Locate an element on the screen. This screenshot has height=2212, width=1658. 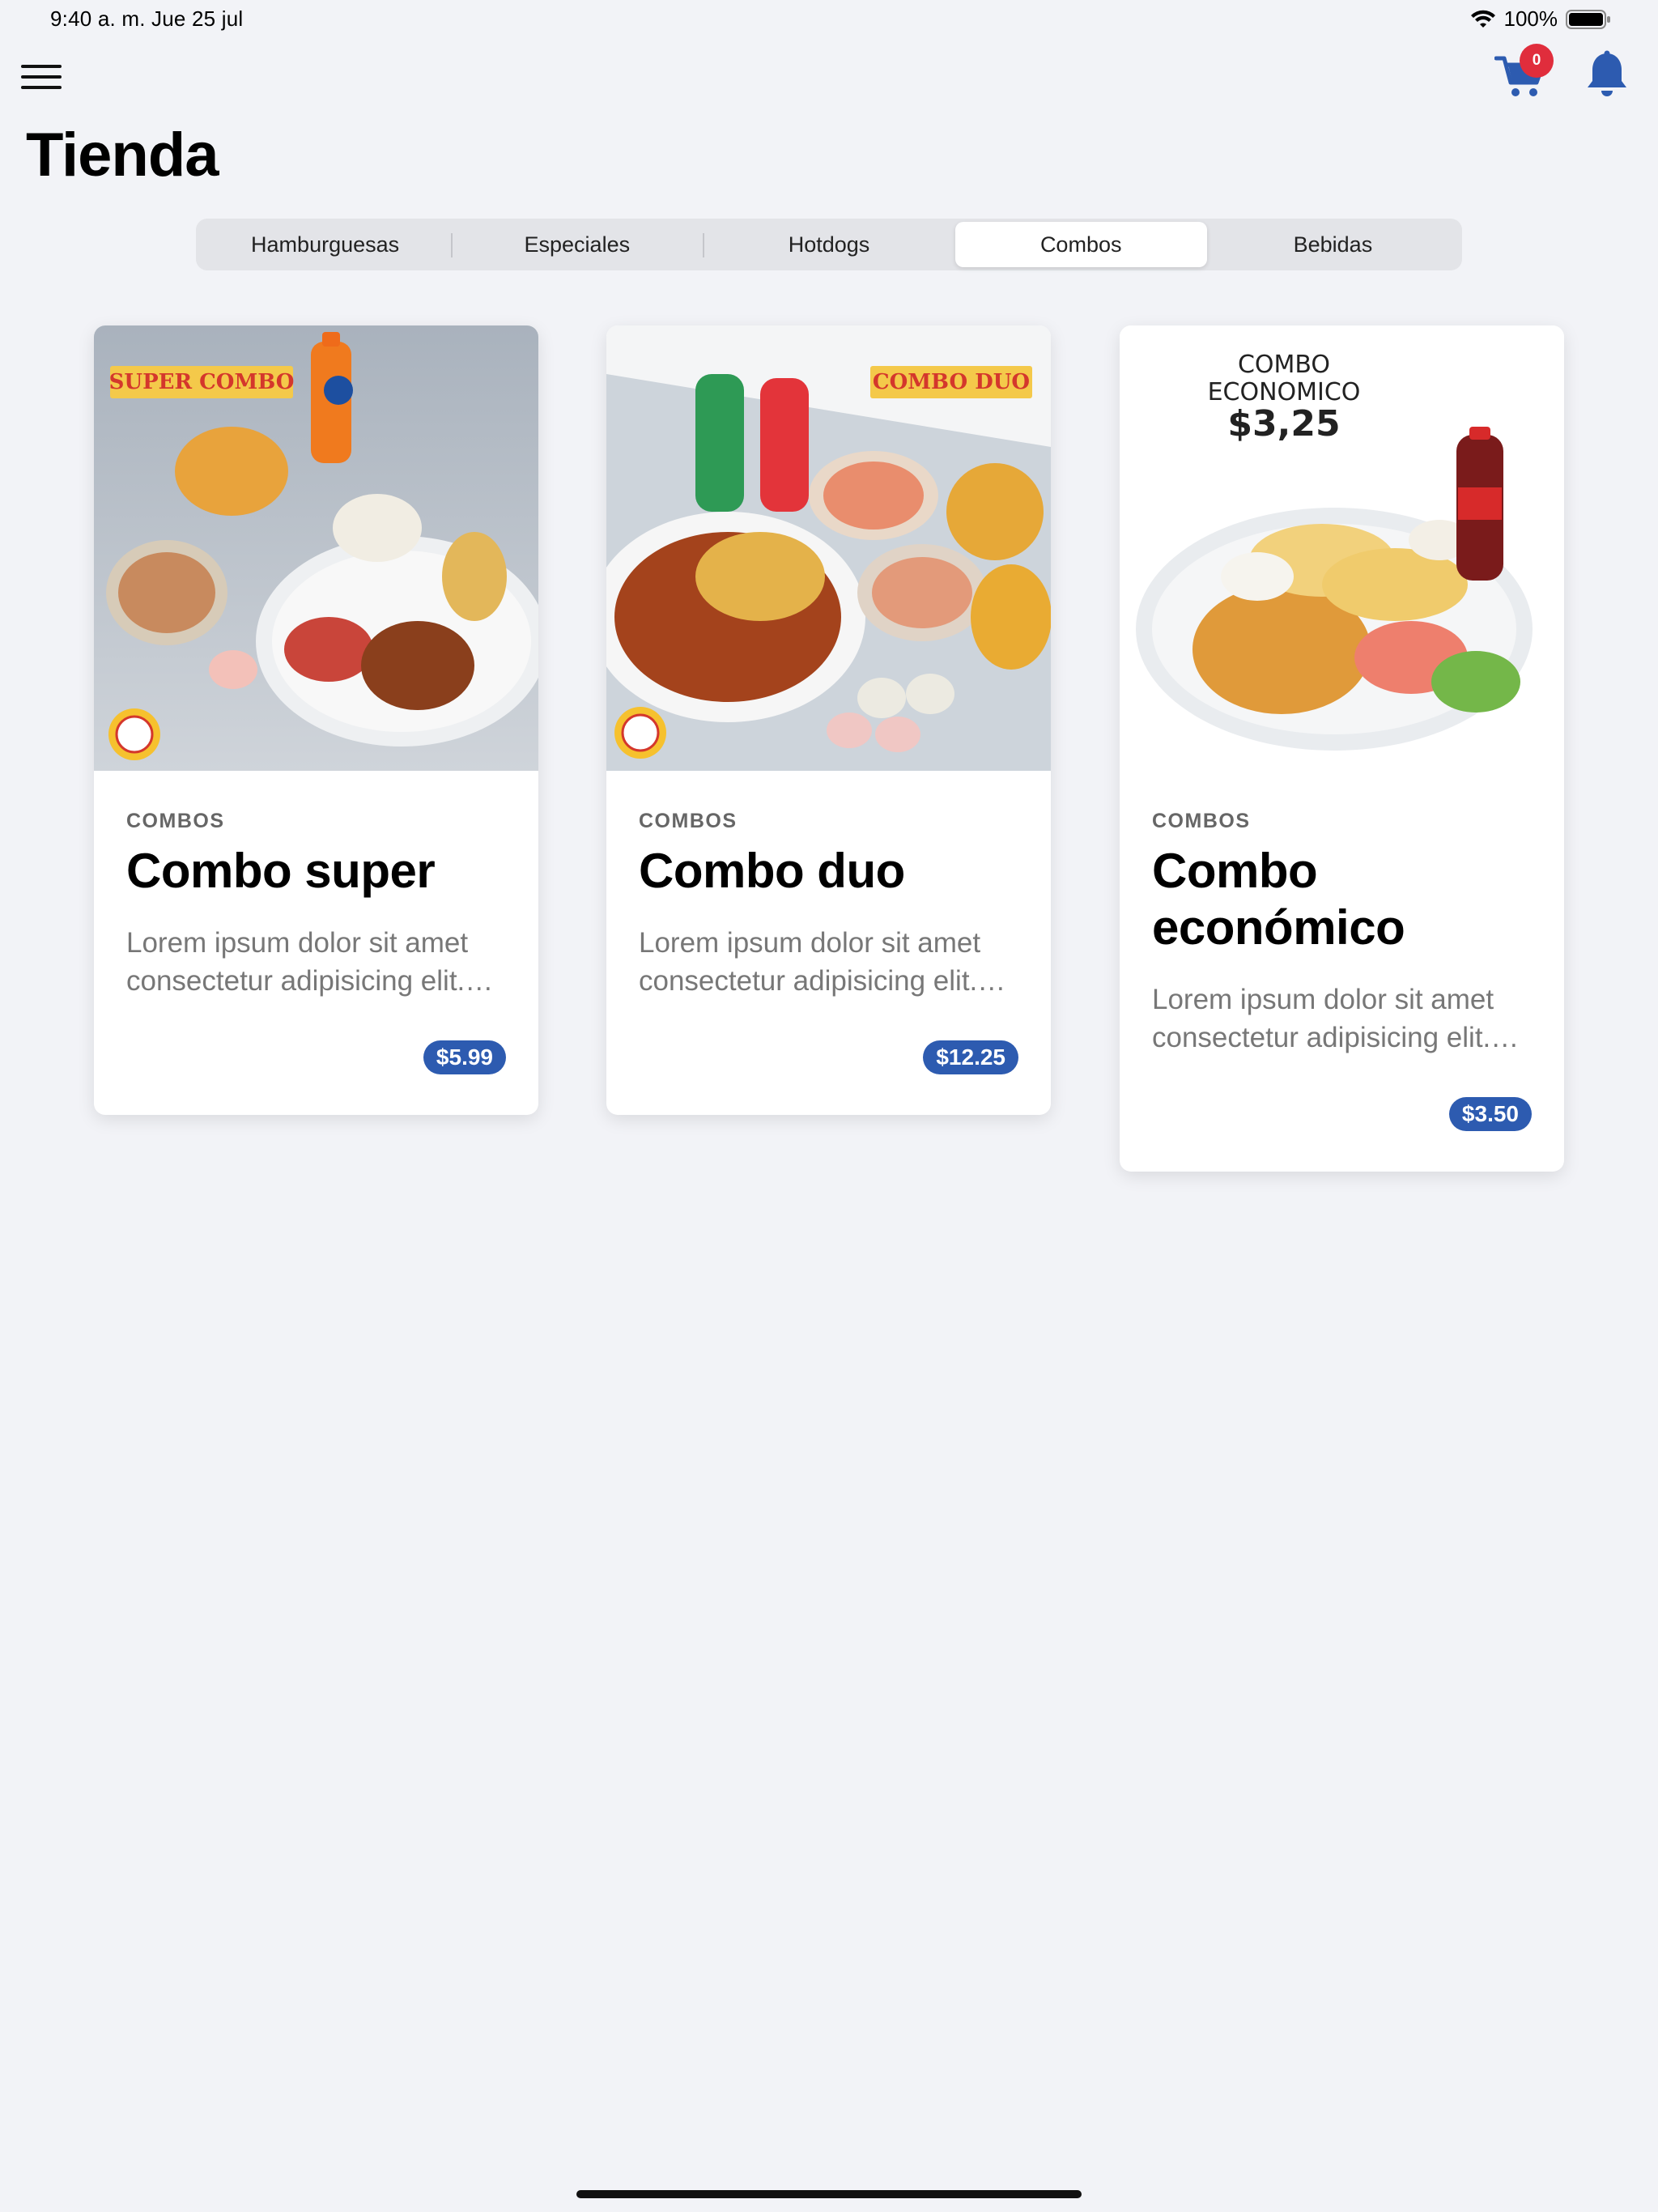
status-time: 9:40 a. m. Jue 25 jul is located at coordinates (147, 19).